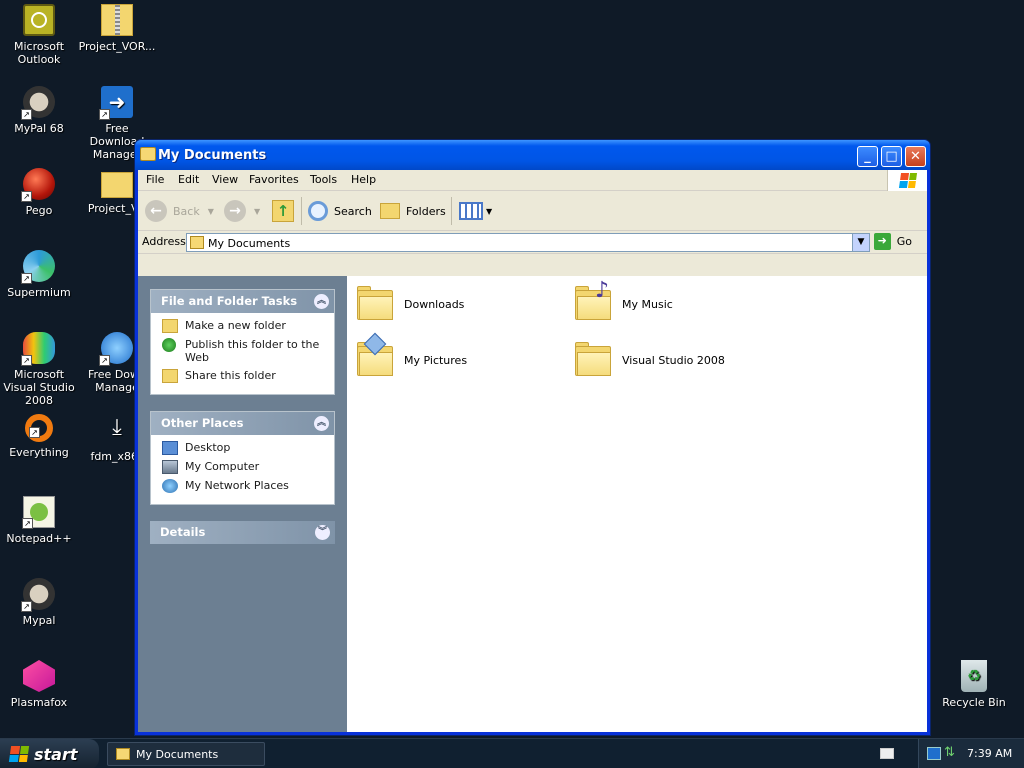 The image size is (1024, 768). What do you see at coordinates (39, 702) in the screenshot?
I see `desktop-icon-label: Plasmafox` at bounding box center [39, 702].